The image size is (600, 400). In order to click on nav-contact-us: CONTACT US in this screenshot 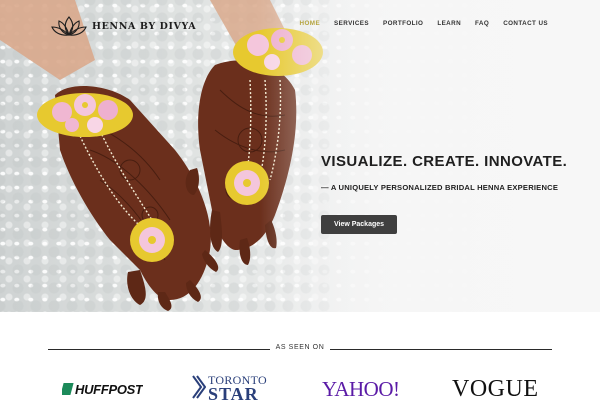, I will do `click(525, 23)`.